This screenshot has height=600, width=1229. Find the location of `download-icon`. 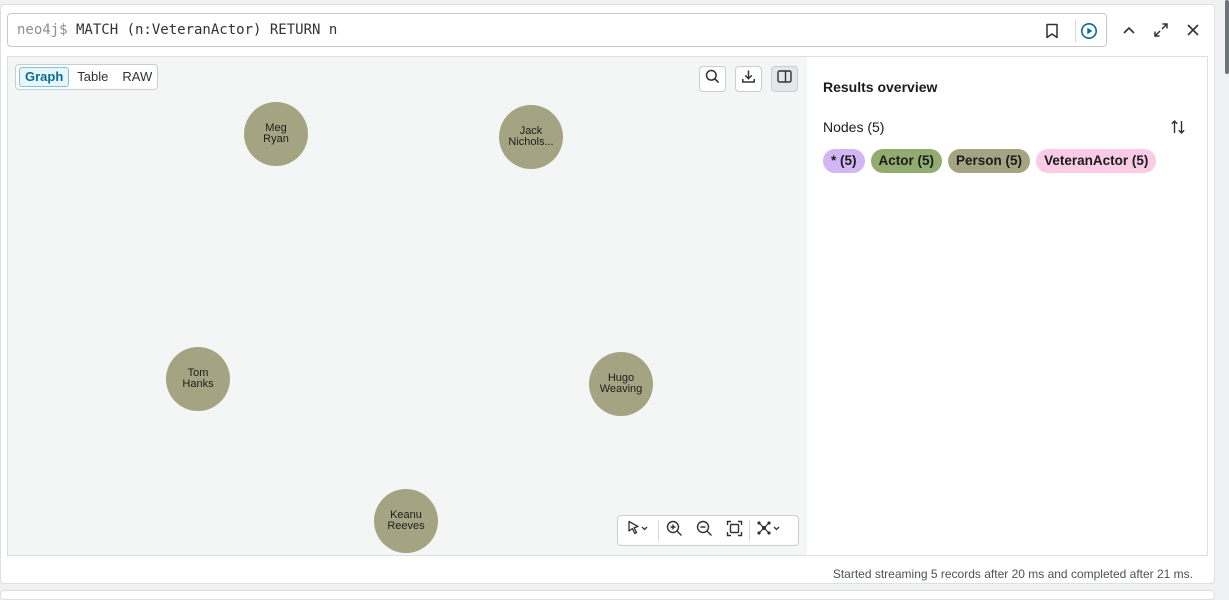

download-icon is located at coordinates (748, 79).